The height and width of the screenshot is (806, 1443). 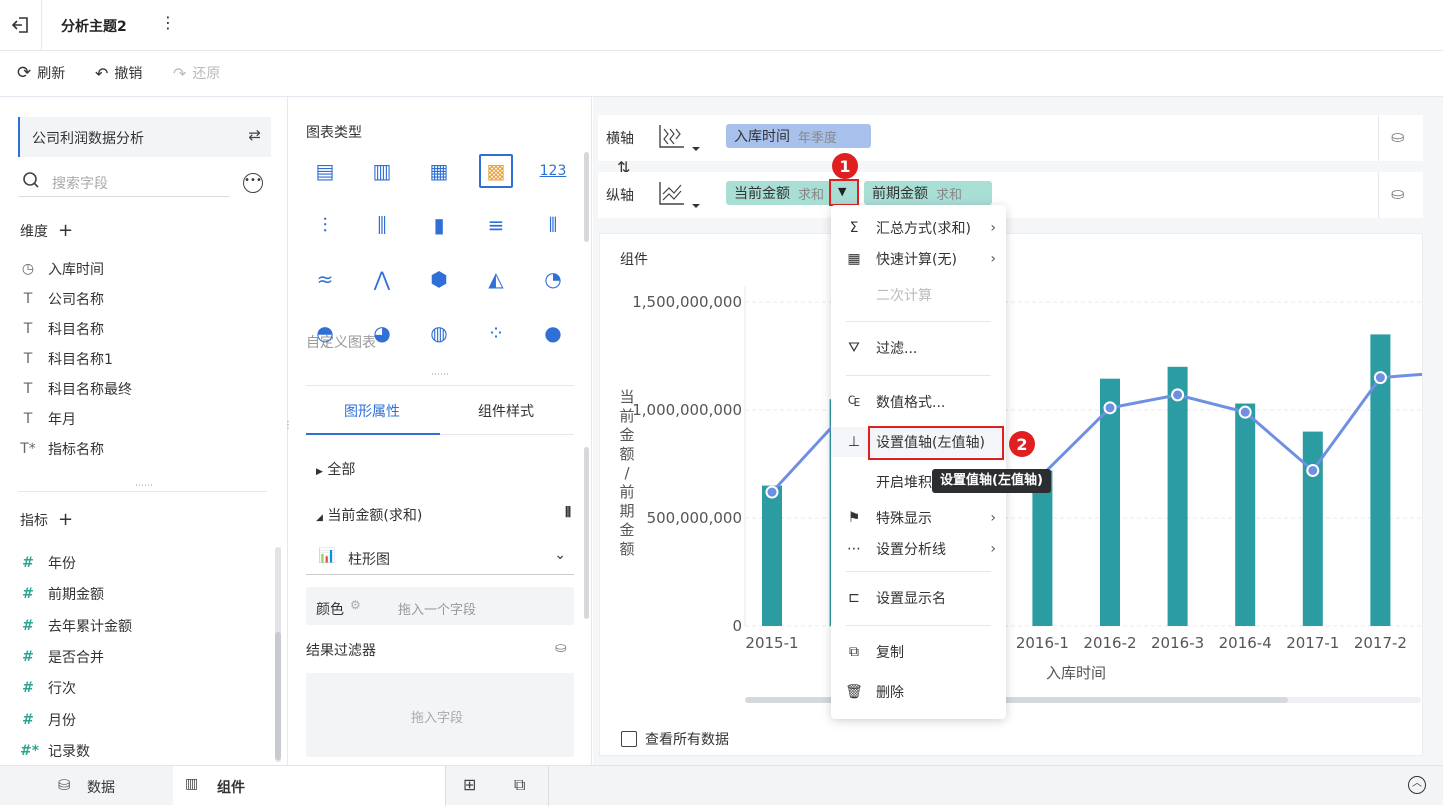 What do you see at coordinates (918, 518) in the screenshot?
I see `menu-item: ⚑ 特殊显示 ›` at bounding box center [918, 518].